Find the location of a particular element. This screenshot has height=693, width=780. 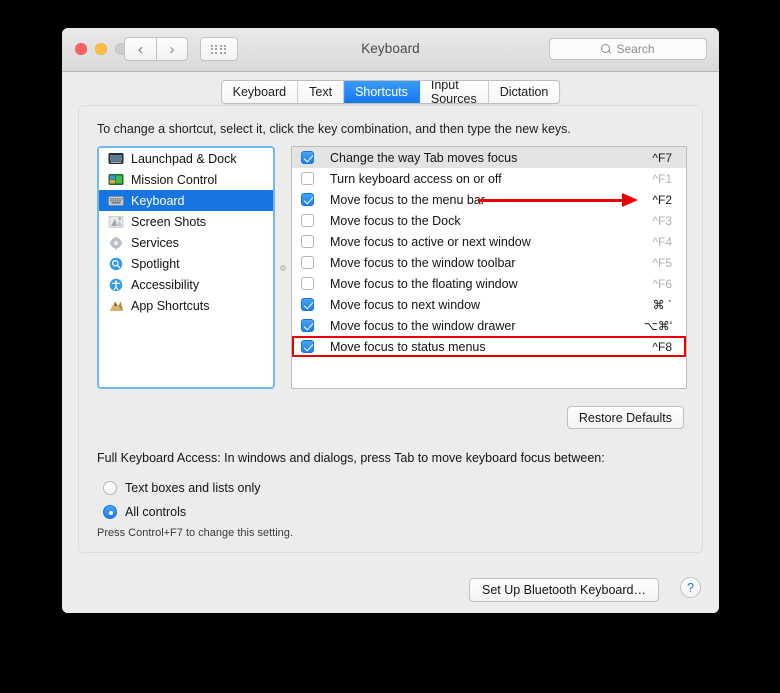

table-row: Move focus to the Dock ^F3 is located at coordinates (489, 220).